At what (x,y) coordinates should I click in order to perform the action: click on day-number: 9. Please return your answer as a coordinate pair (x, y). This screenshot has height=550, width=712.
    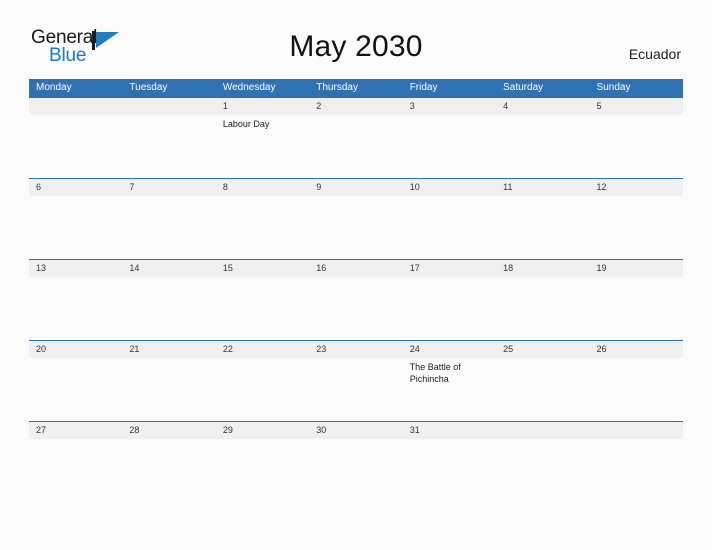
    Looking at the image, I should click on (355, 187).